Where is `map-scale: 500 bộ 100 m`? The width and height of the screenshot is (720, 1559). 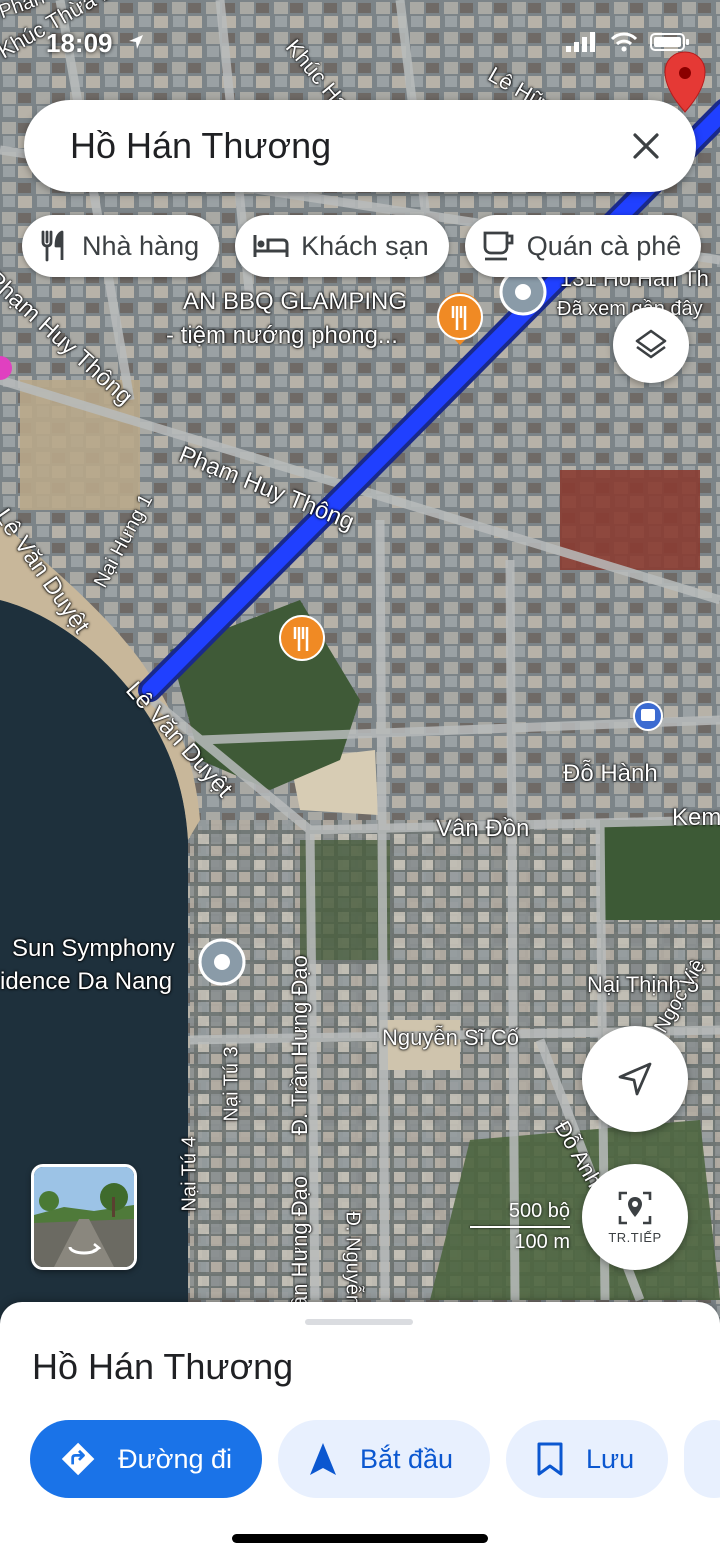 map-scale: 500 bộ 100 m is located at coordinates (520, 1227).